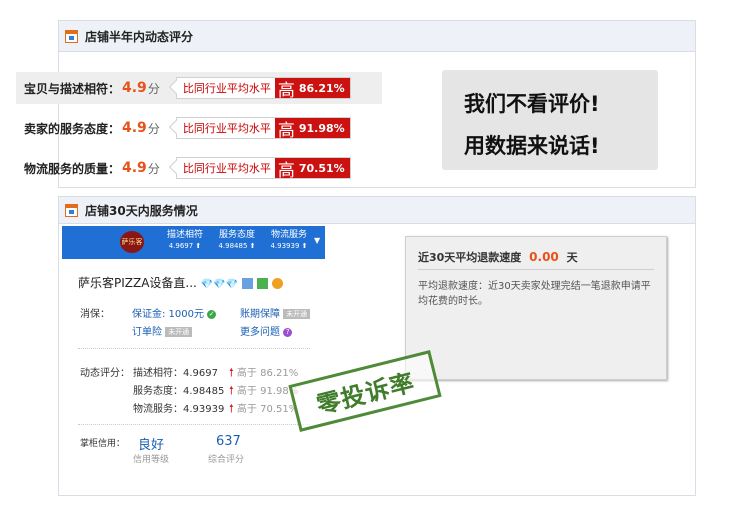  What do you see at coordinates (377, 36) in the screenshot?
I see `half-year-rating-header: 店铺半年内动态评分` at bounding box center [377, 36].